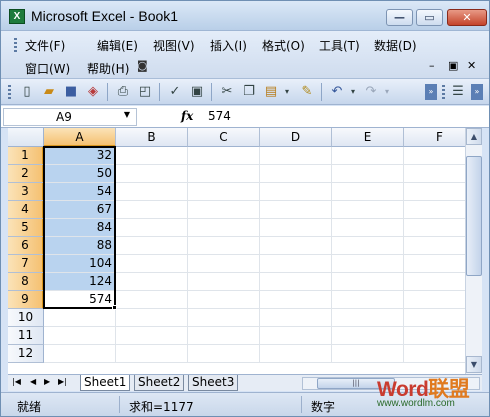 Image resolution: width=490 pixels, height=417 pixels. I want to click on column-header-f: F, so click(434, 137).